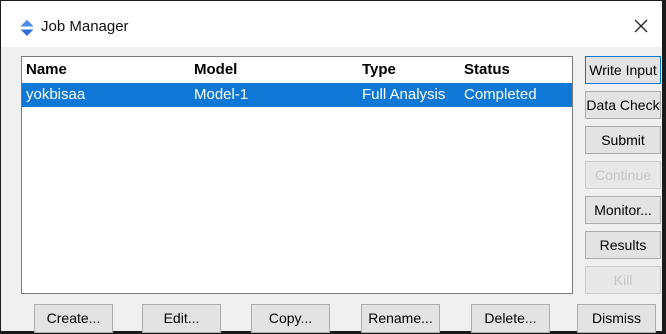  Describe the element at coordinates (27, 28) in the screenshot. I see `abaqus-diamond-icon` at that location.